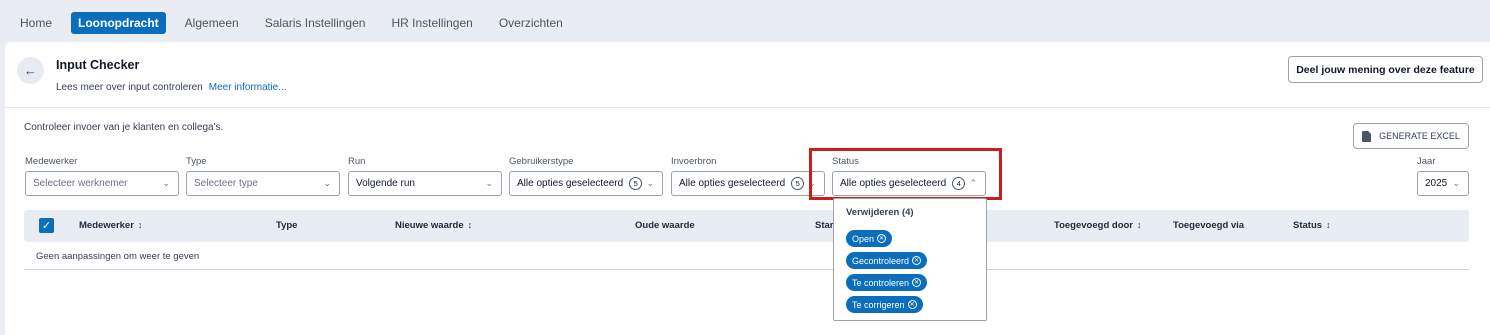 The width and height of the screenshot is (1490, 335). Describe the element at coordinates (541, 161) in the screenshot. I see `filter-label: Gebruikerstype` at that location.